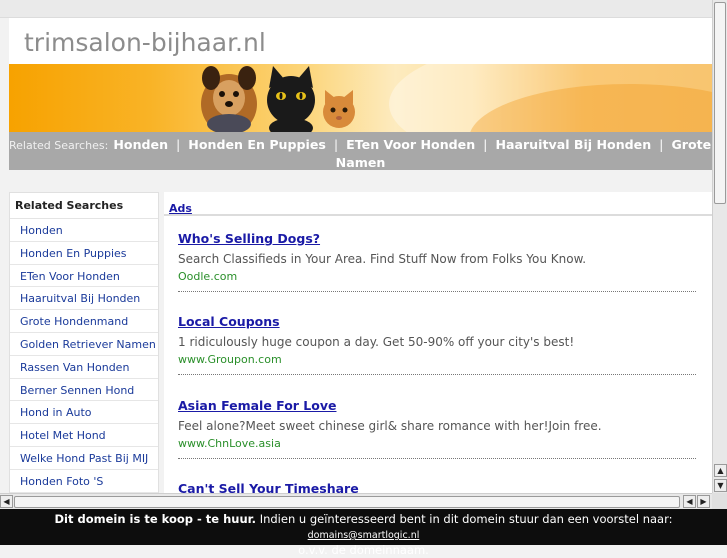 Image resolution: width=727 pixels, height=558 pixels. Describe the element at coordinates (140, 144) in the screenshot. I see `related-link-honden: Honden` at that location.